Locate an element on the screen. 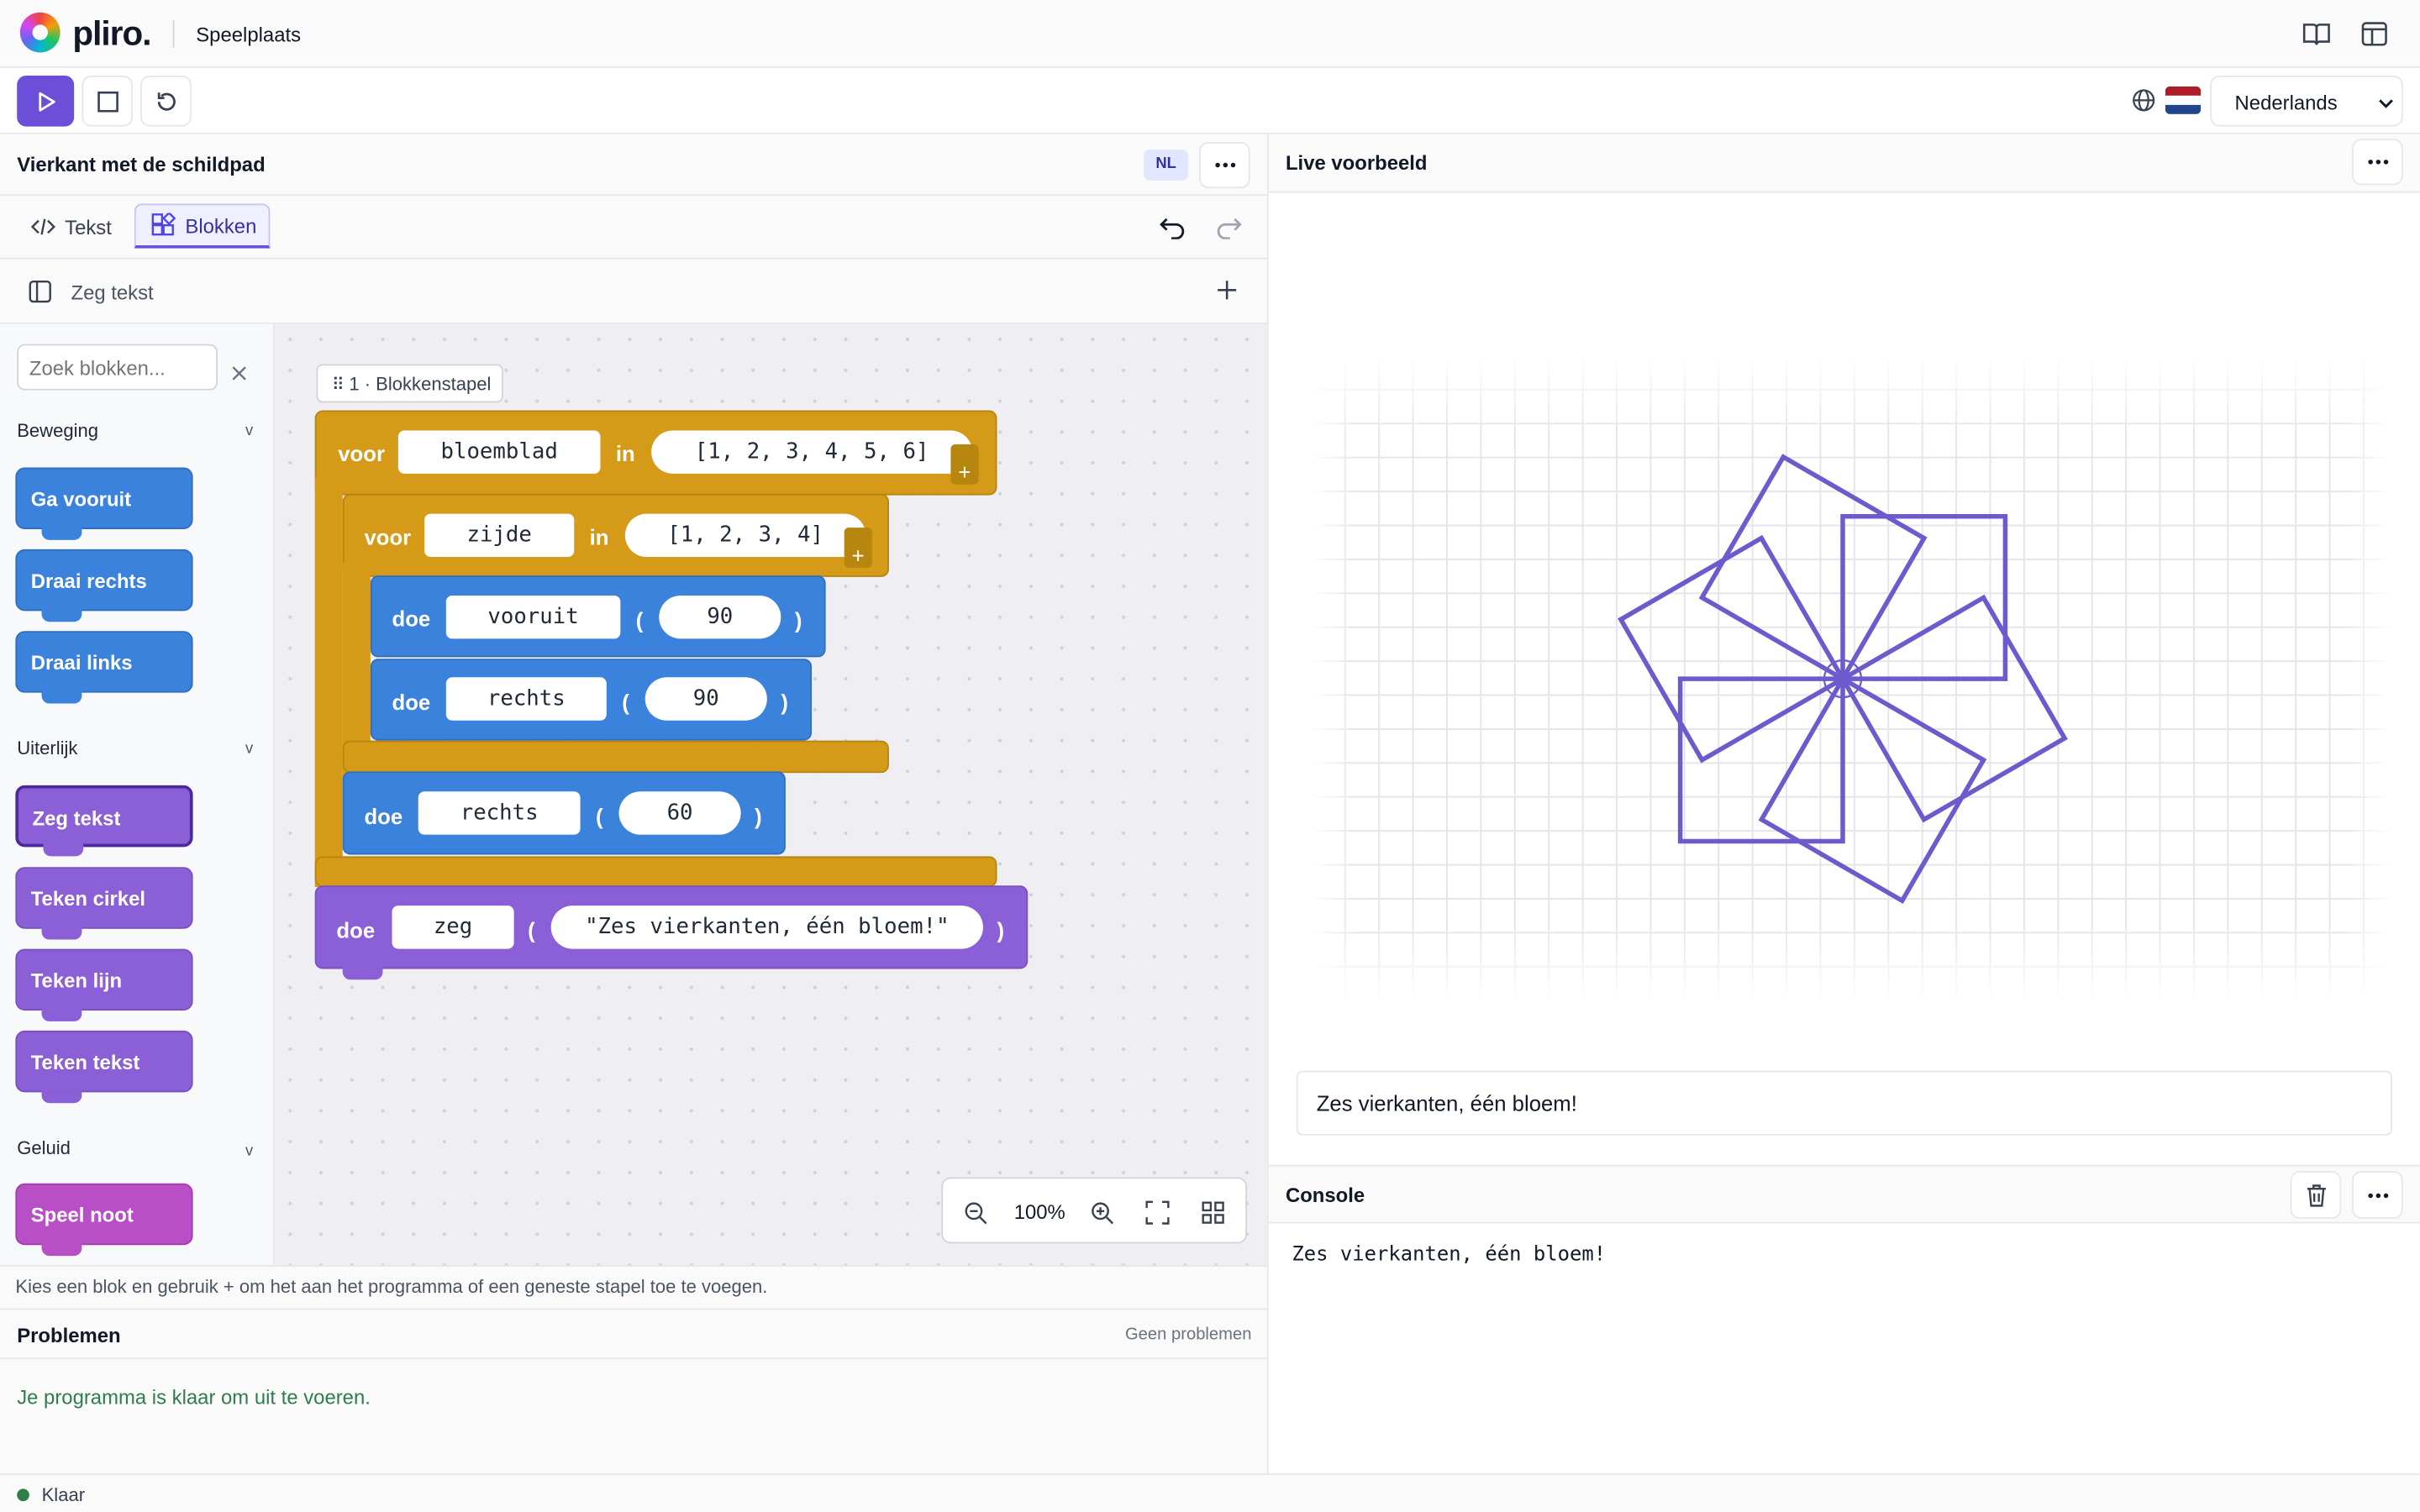 Image resolution: width=2420 pixels, height=1512 pixels. step-arg-field: 60 is located at coordinates (679, 813).